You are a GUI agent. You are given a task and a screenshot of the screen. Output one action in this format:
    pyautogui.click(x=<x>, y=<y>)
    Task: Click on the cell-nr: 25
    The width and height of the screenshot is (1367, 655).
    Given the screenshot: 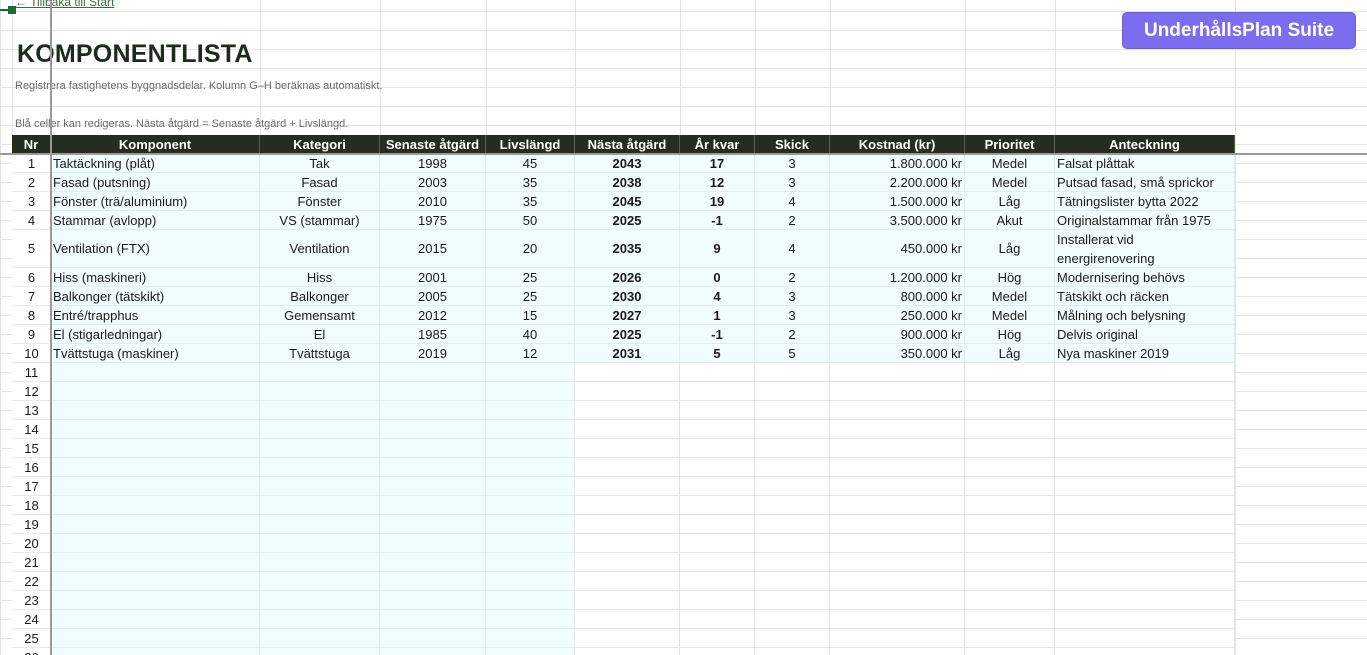 What is the action you would take?
    pyautogui.click(x=31, y=638)
    